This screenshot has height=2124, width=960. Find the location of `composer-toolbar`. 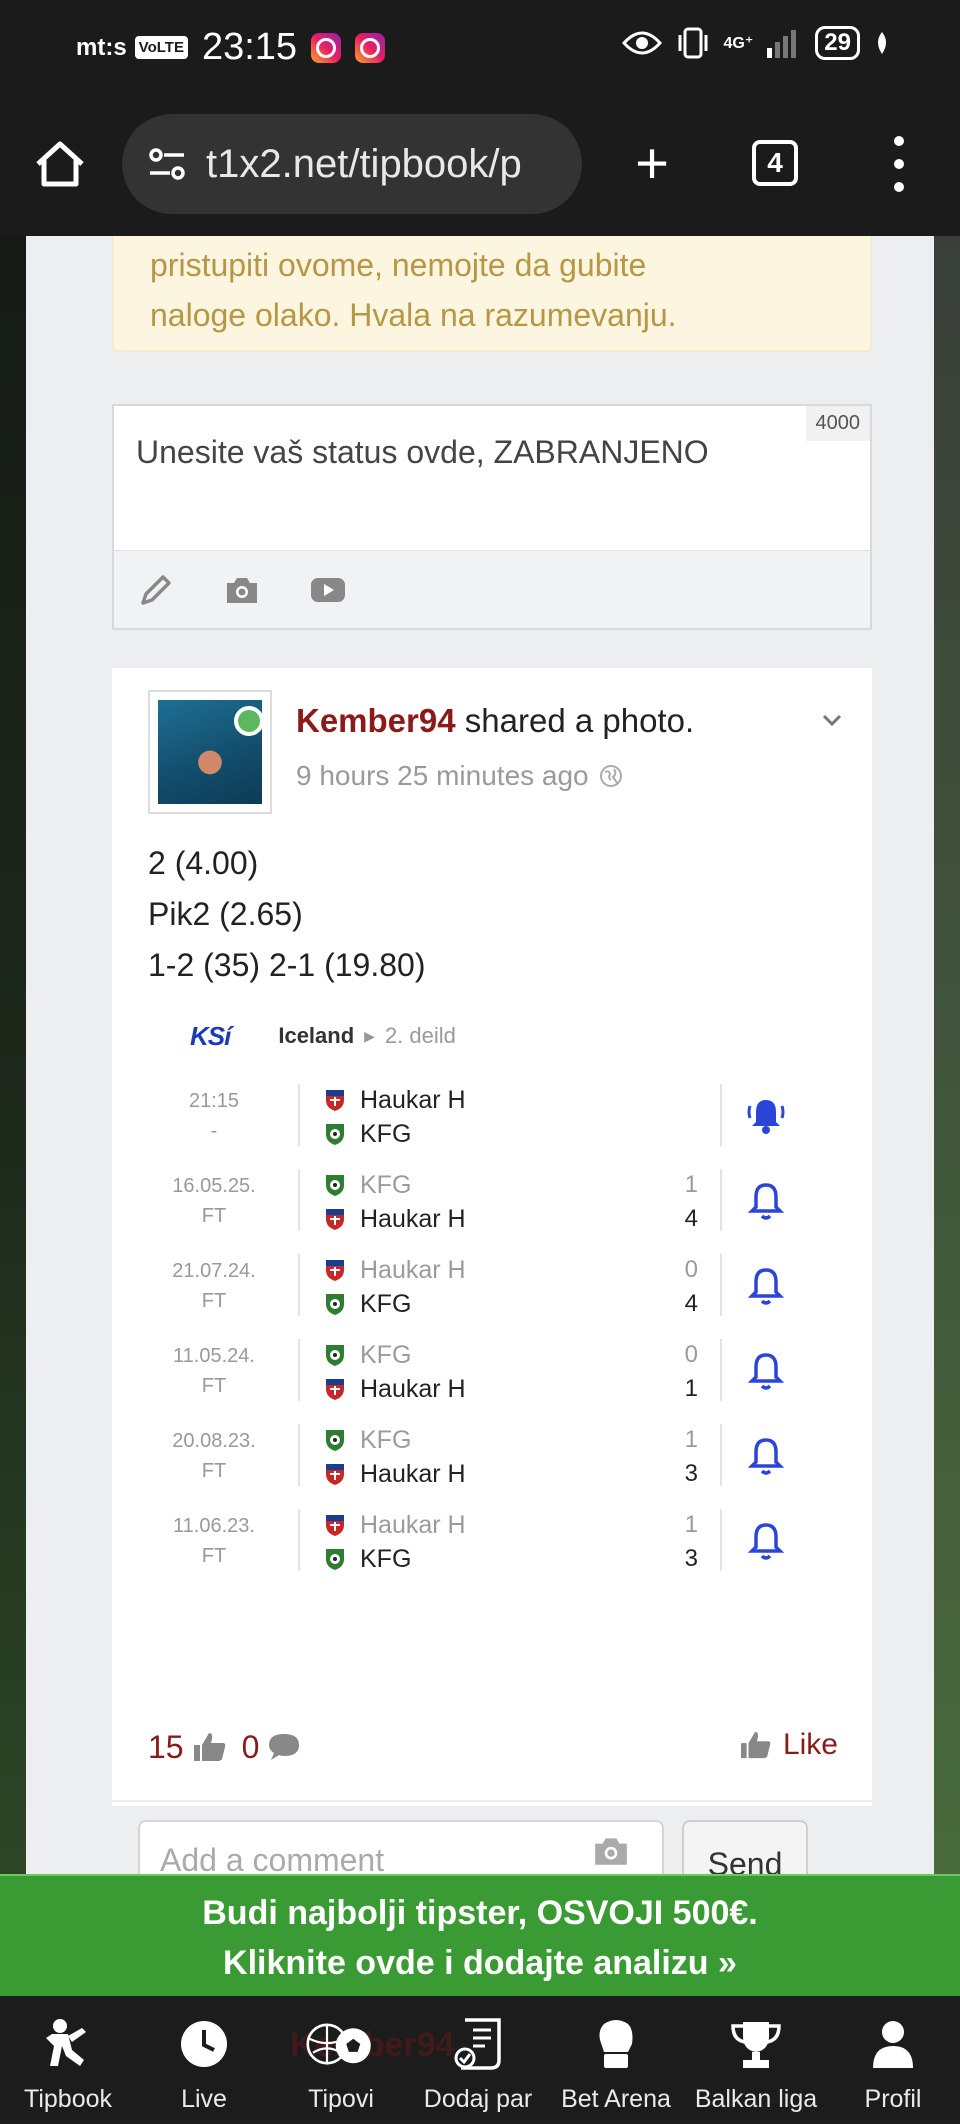

composer-toolbar is located at coordinates (492, 589).